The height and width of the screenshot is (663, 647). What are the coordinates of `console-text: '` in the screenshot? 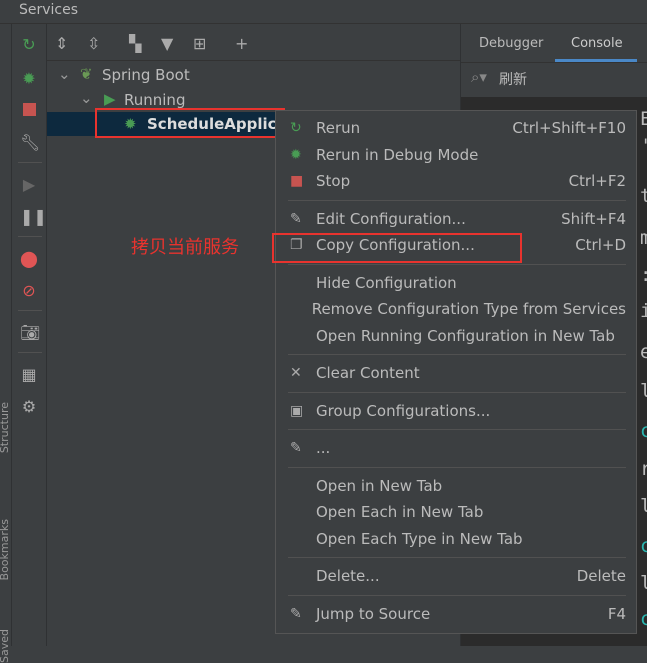 It's located at (643, 146).